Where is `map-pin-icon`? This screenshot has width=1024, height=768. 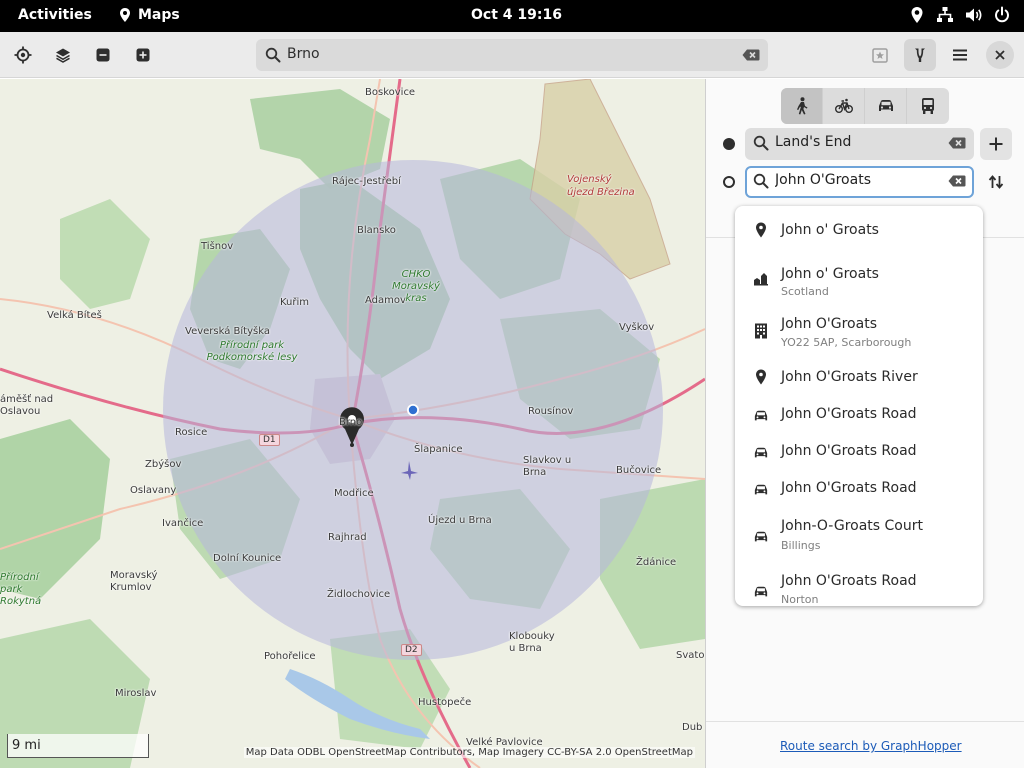
map-pin-icon is located at coordinates (125, 15).